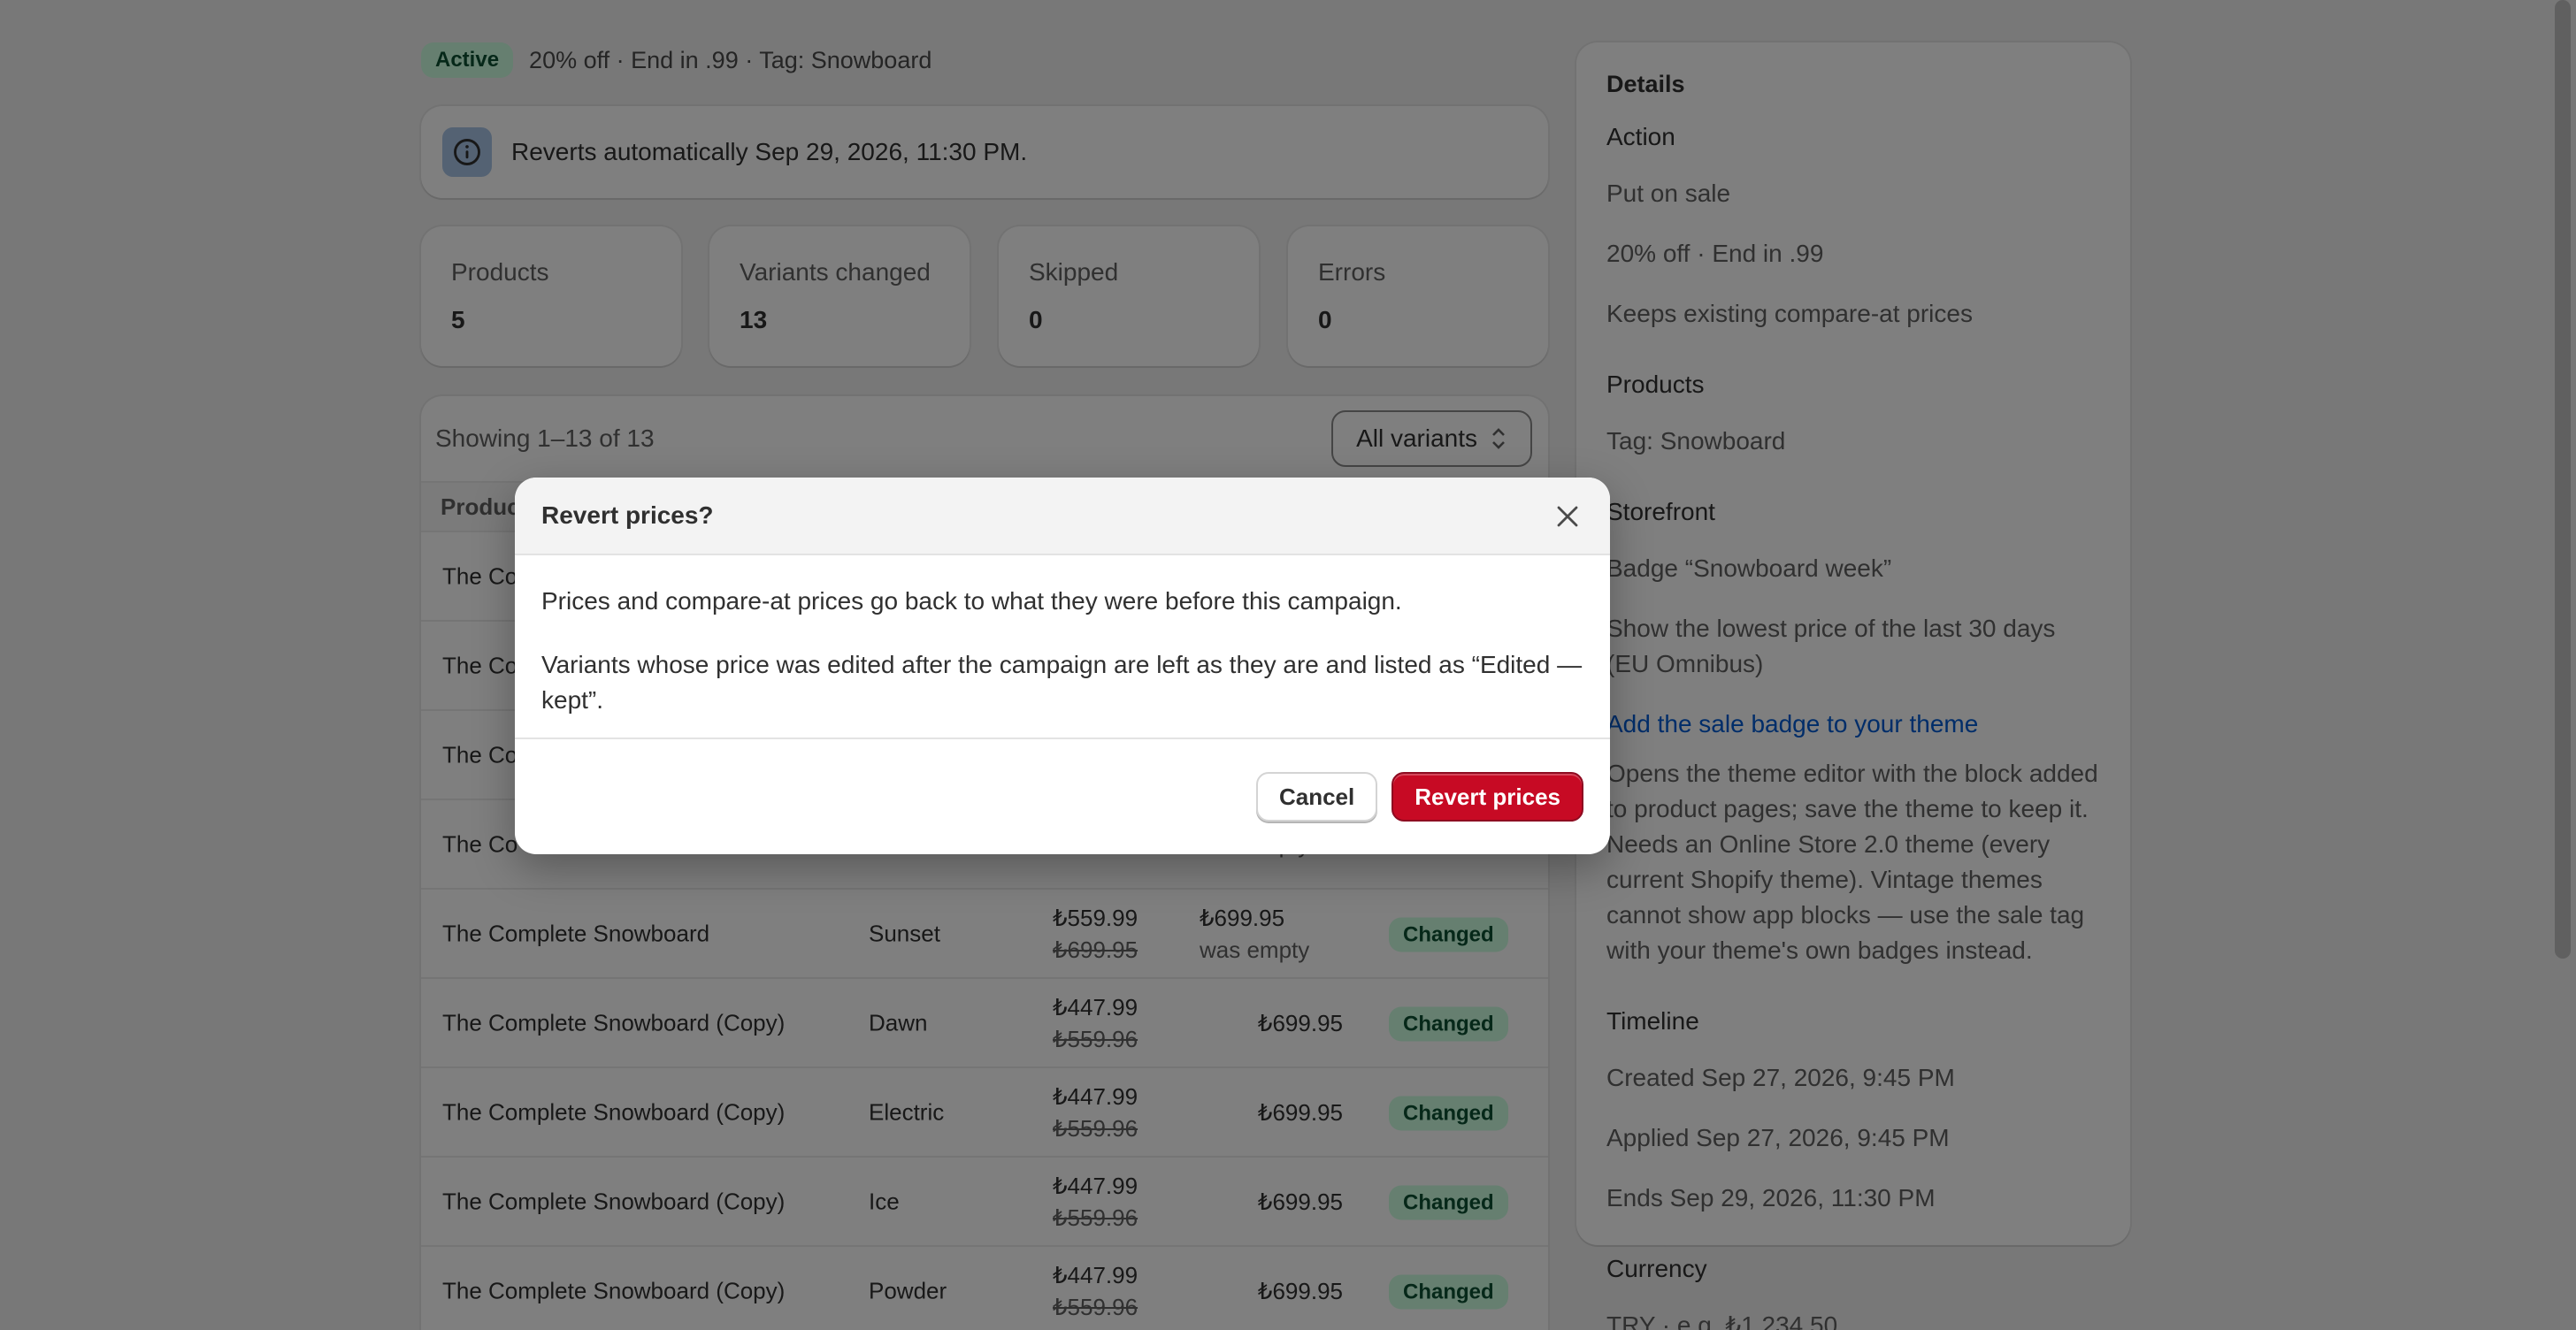 The image size is (2576, 1330). What do you see at coordinates (1567, 516) in the screenshot?
I see `close-icon` at bounding box center [1567, 516].